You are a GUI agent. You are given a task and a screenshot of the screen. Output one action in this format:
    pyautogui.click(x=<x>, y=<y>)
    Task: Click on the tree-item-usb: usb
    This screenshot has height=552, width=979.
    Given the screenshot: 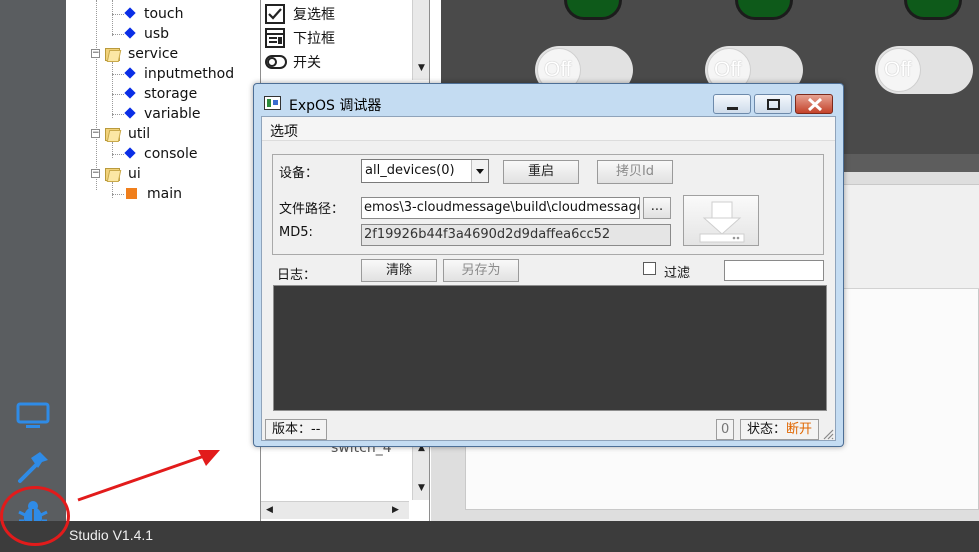 What is the action you would take?
    pyautogui.click(x=146, y=34)
    